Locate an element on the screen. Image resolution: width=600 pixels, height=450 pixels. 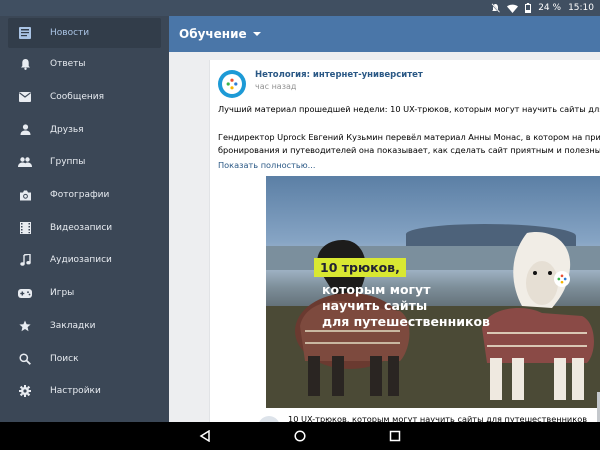
sidebar-item-answers: Ответы is located at coordinates (84, 64).